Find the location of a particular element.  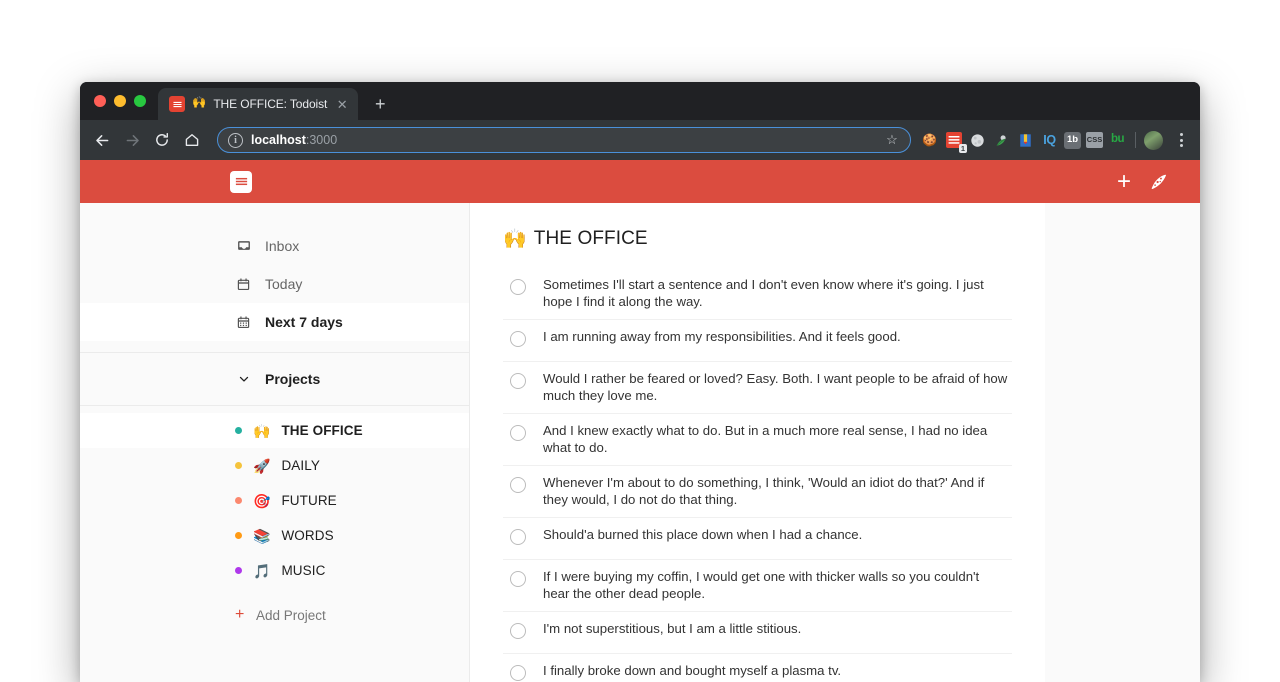

inbox-icon is located at coordinates (243, 246).